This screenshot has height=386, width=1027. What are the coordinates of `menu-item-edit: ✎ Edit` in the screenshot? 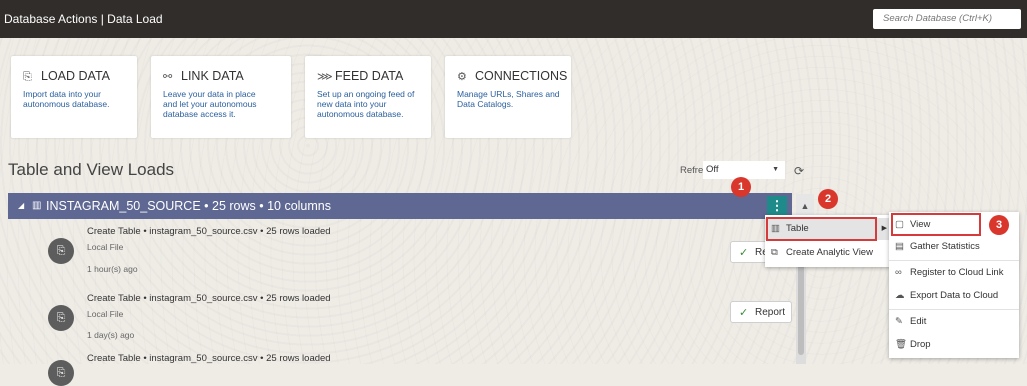 It's located at (954, 322).